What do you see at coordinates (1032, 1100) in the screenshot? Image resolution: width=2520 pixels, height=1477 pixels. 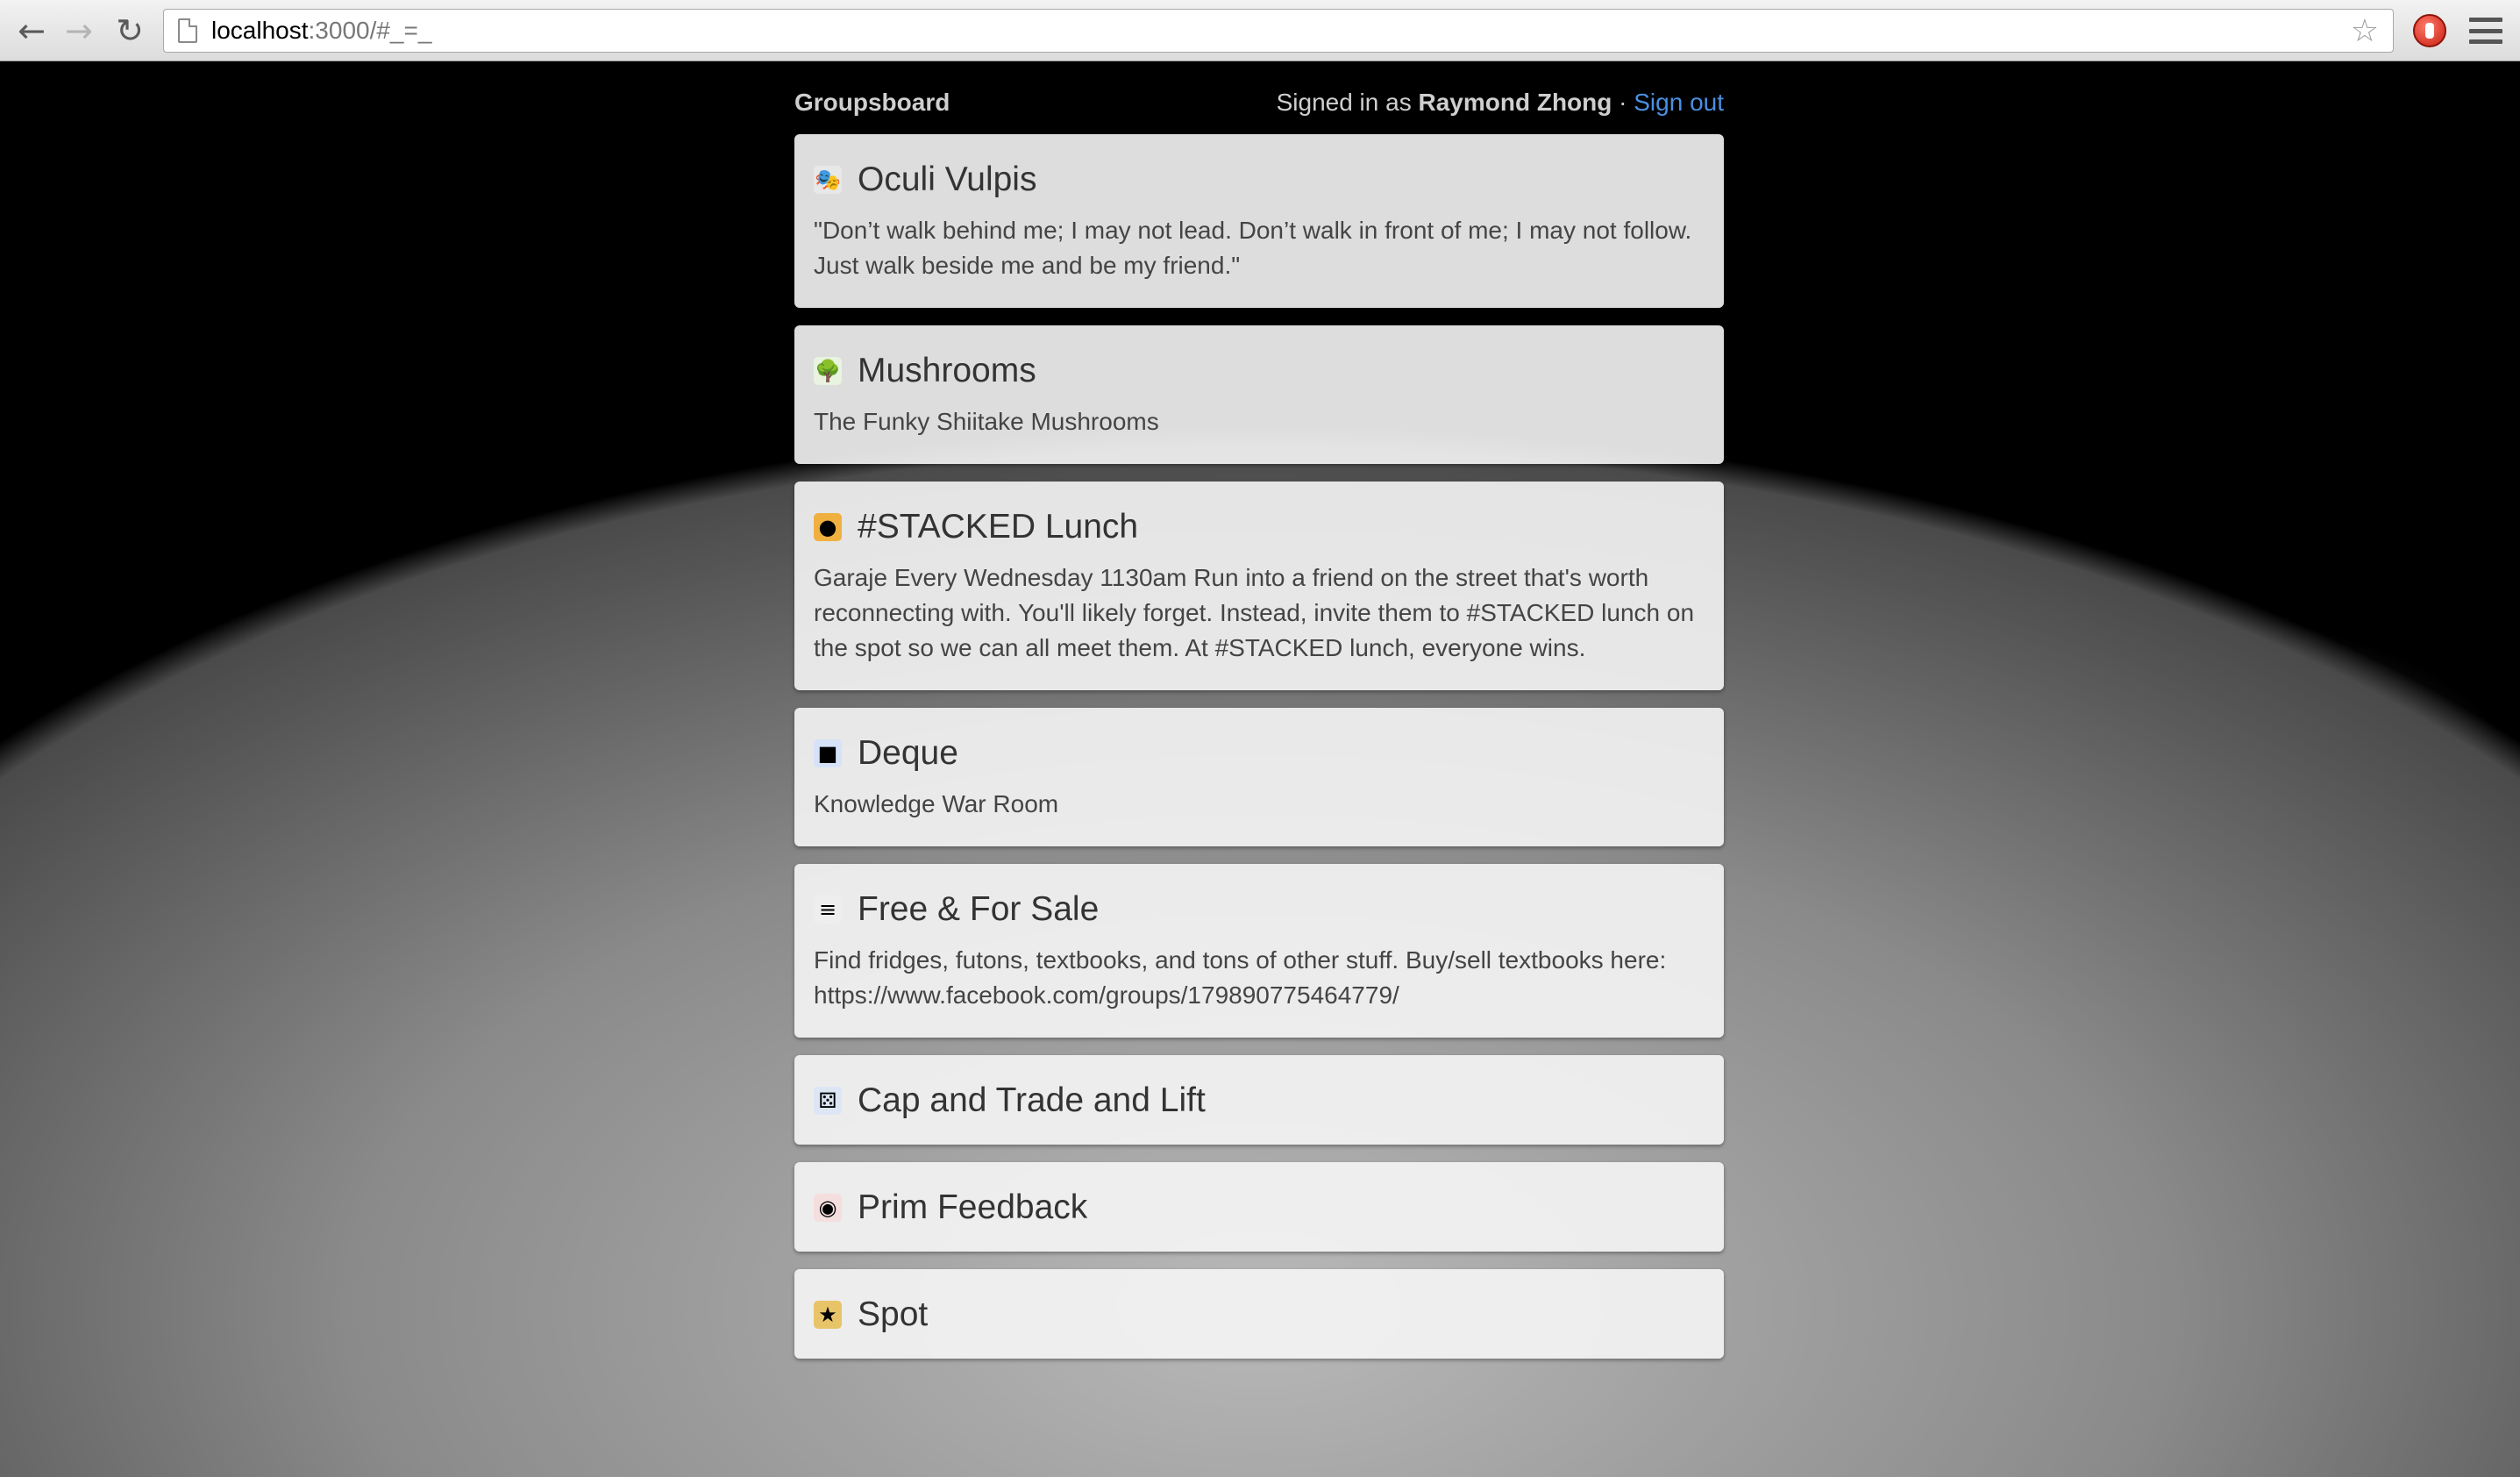 I see `group-title: Cap and Trade and Lift` at bounding box center [1032, 1100].